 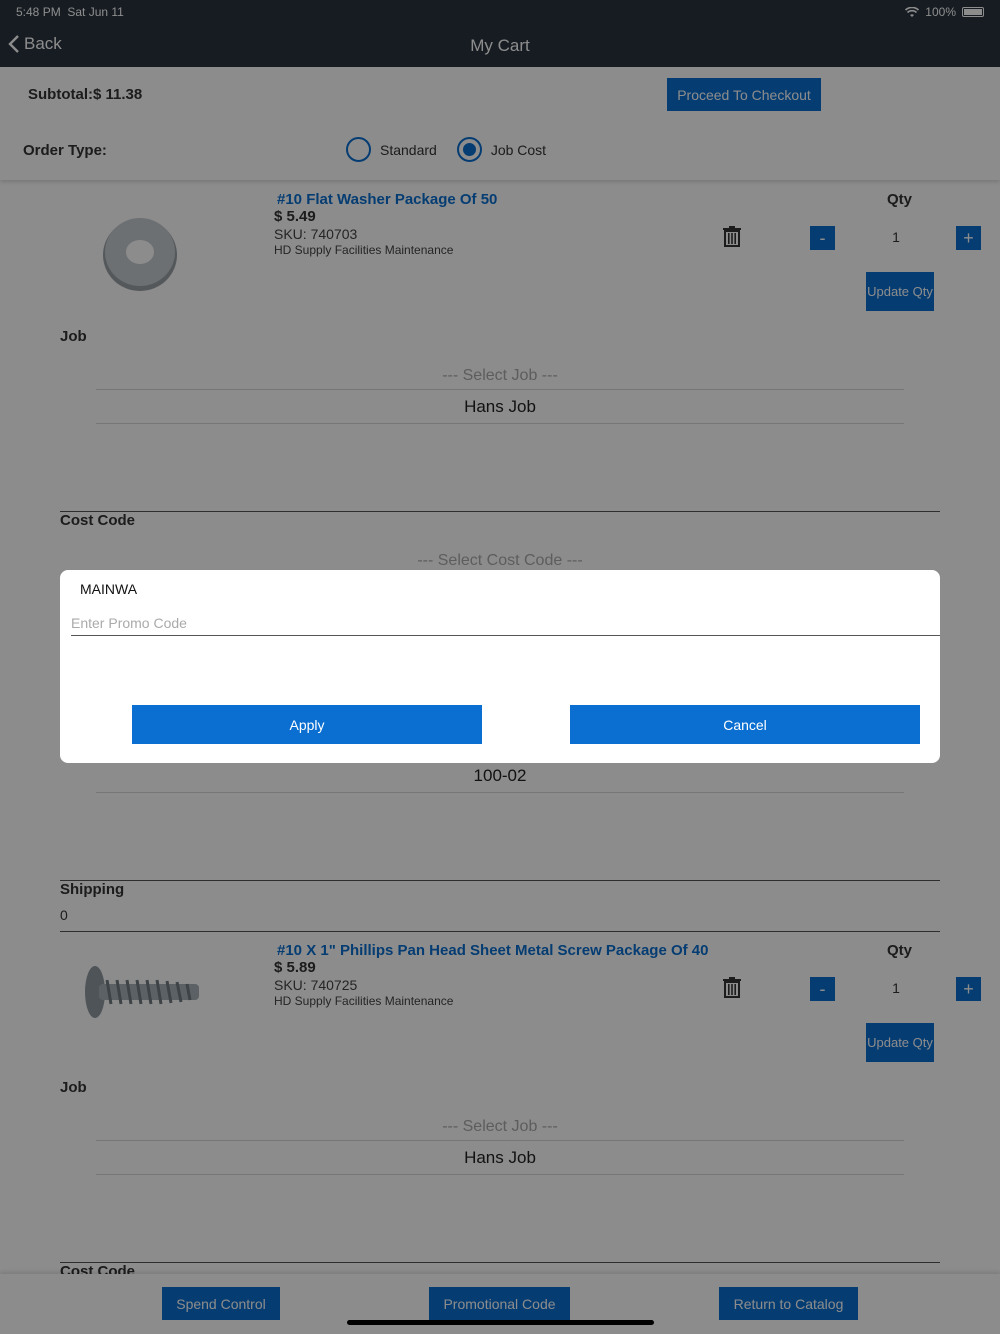 What do you see at coordinates (745, 724) in the screenshot?
I see `cancel-button: Cancel` at bounding box center [745, 724].